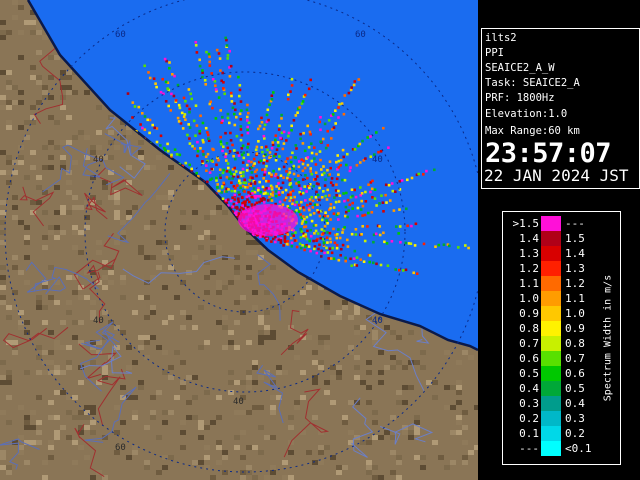  Describe the element at coordinates (556, 175) in the screenshot. I see `scan-date: 22 JAN 2024 JST` at that location.